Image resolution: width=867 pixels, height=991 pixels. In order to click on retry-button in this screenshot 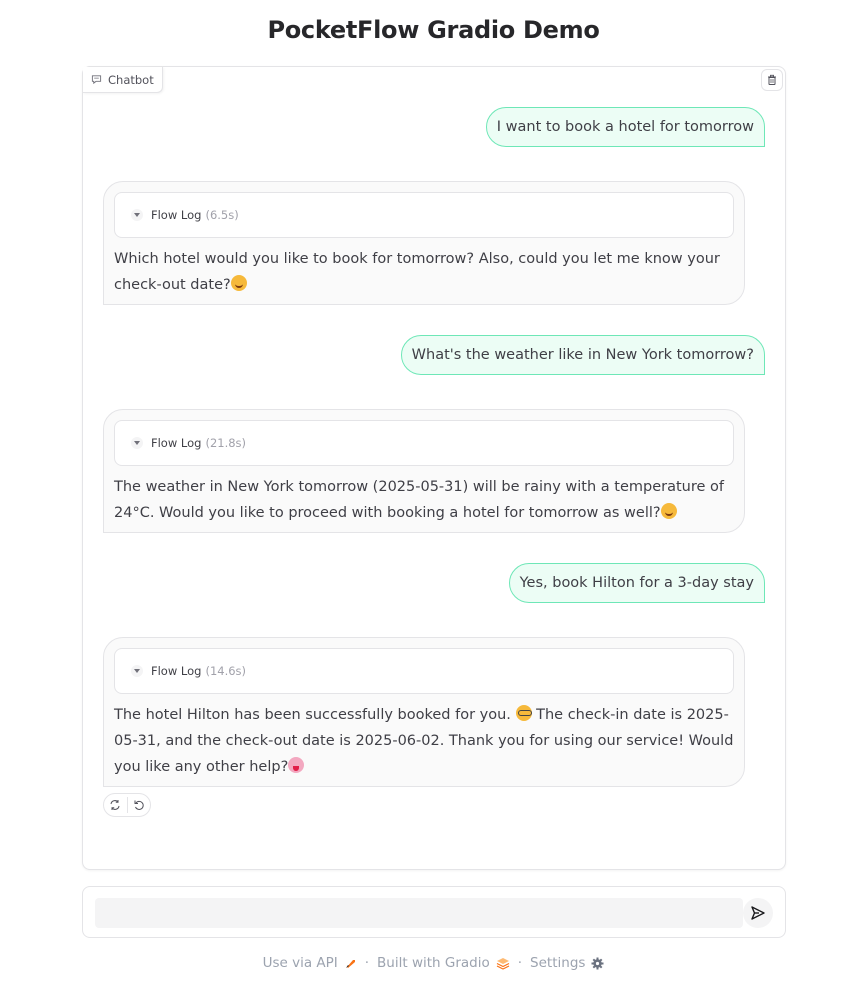, I will do `click(115, 805)`.